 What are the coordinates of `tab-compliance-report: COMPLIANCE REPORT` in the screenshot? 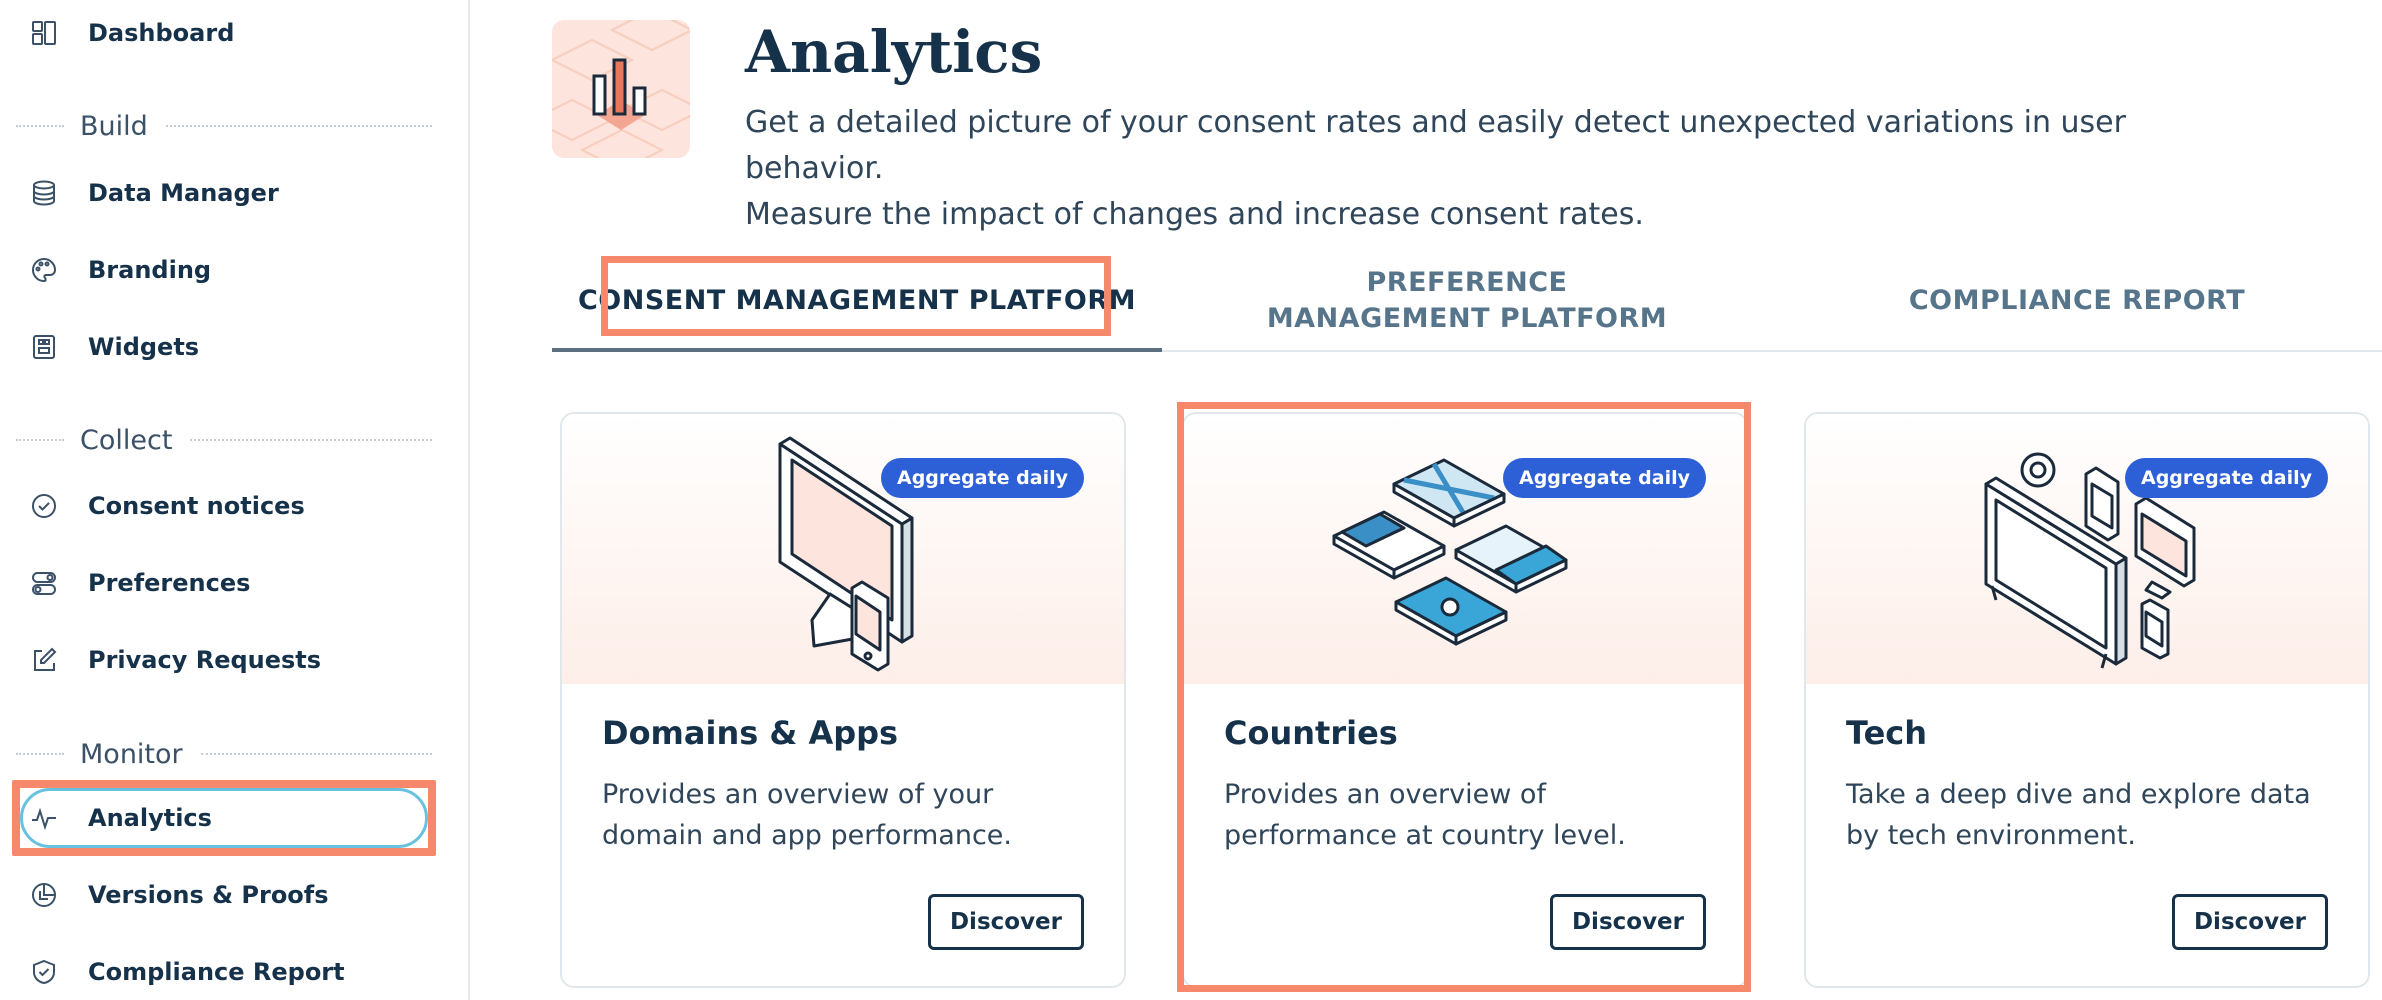 It's located at (2077, 301).